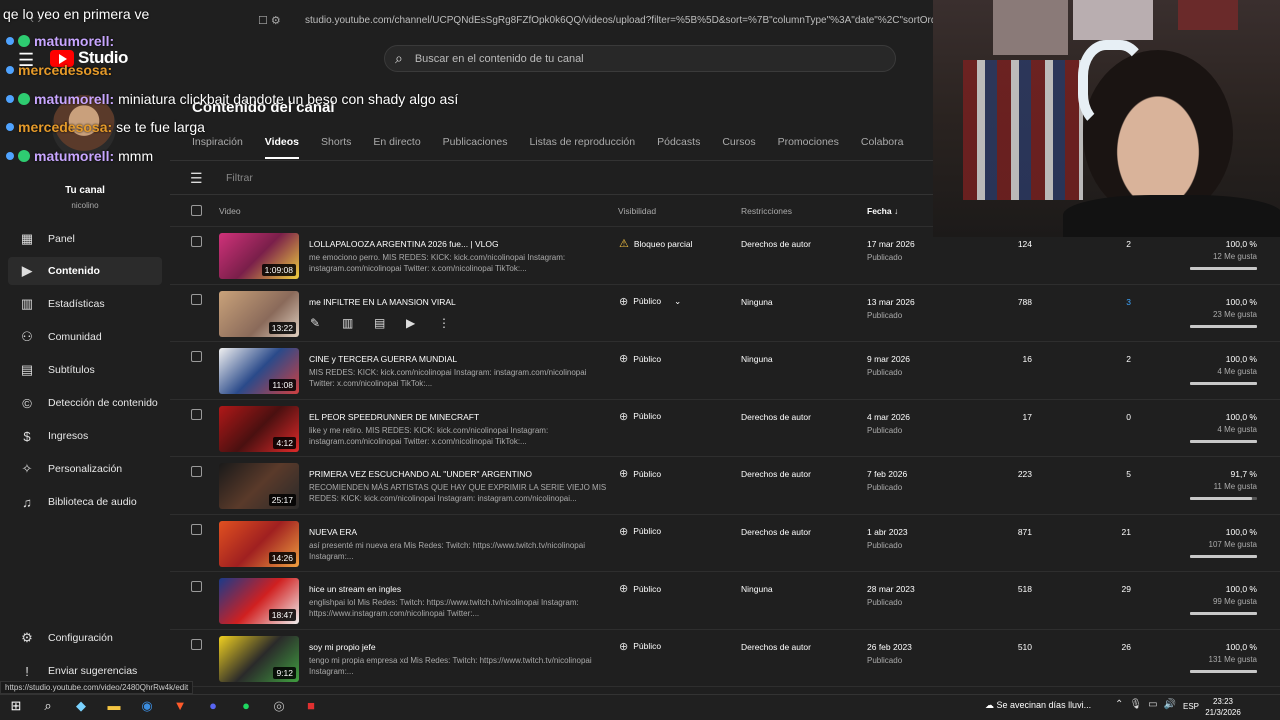 This screenshot has width=1280, height=720. What do you see at coordinates (887, 474) in the screenshot?
I see `video-date: 7 feb 2026` at bounding box center [887, 474].